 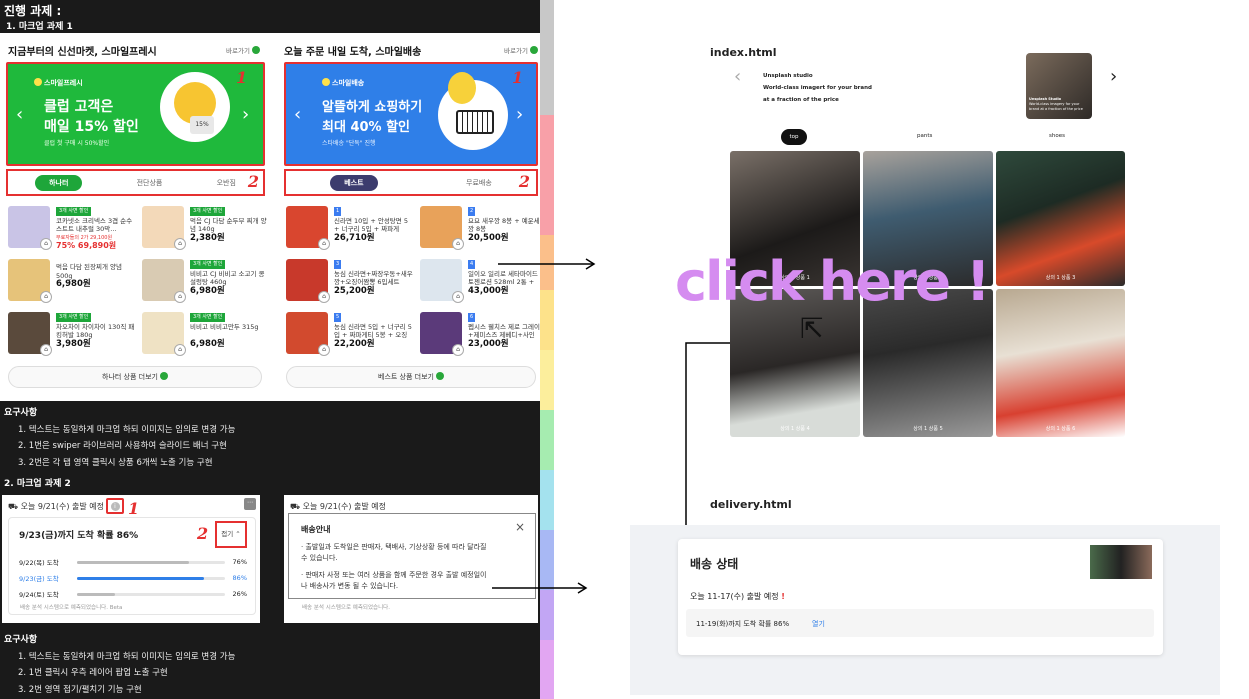 What do you see at coordinates (788, 76) in the screenshot?
I see `slide-line: Unsplash studio` at bounding box center [788, 76].